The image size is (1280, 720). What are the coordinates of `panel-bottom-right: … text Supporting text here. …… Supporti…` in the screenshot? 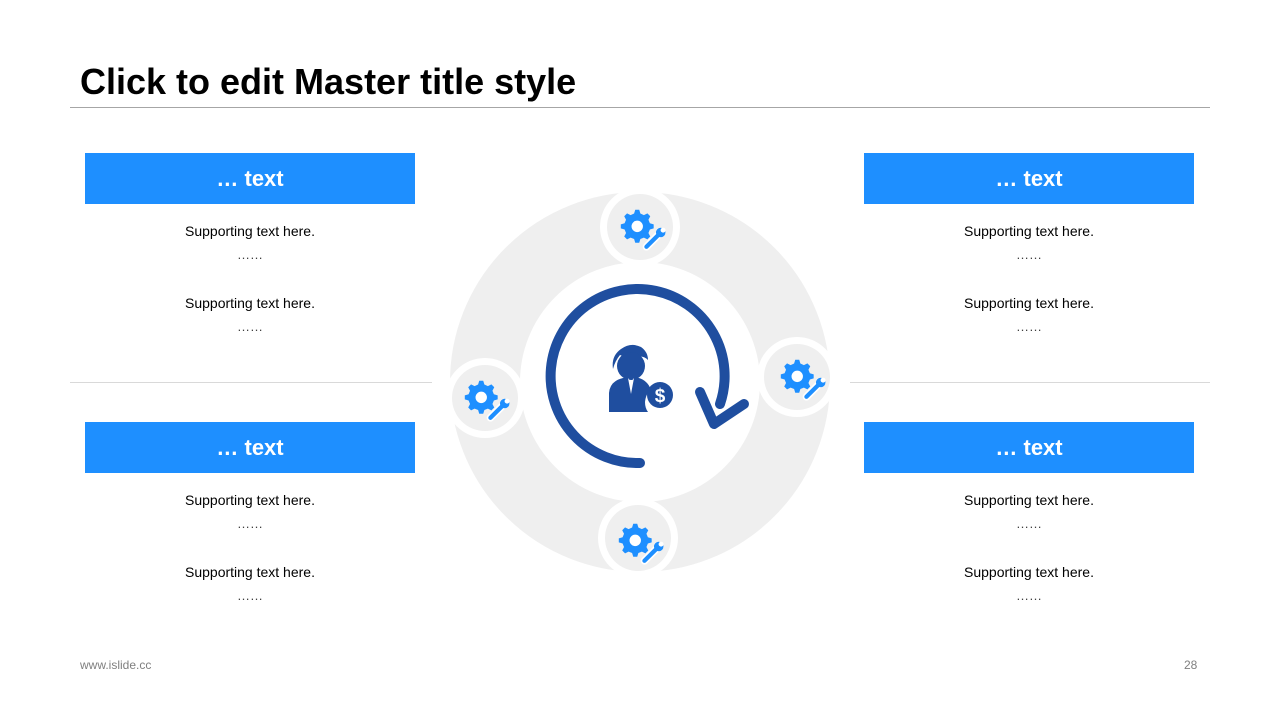 It's located at (1029, 515).